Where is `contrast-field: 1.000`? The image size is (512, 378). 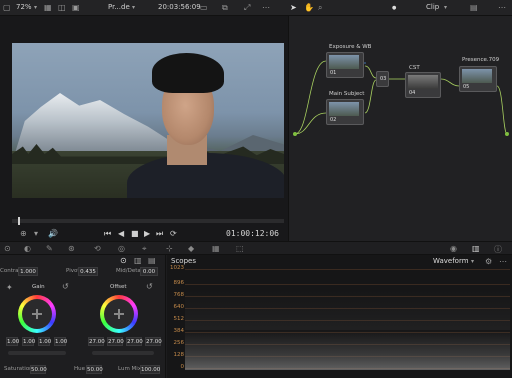 contrast-field: 1.000 is located at coordinates (28, 271).